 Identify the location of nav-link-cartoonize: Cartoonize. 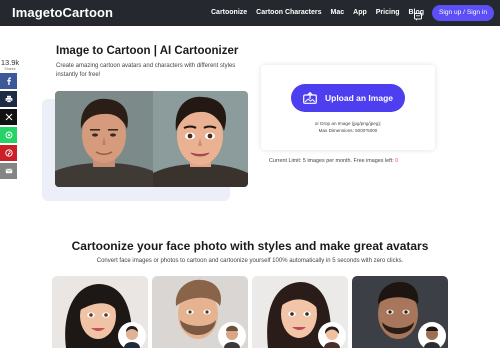
(229, 12).